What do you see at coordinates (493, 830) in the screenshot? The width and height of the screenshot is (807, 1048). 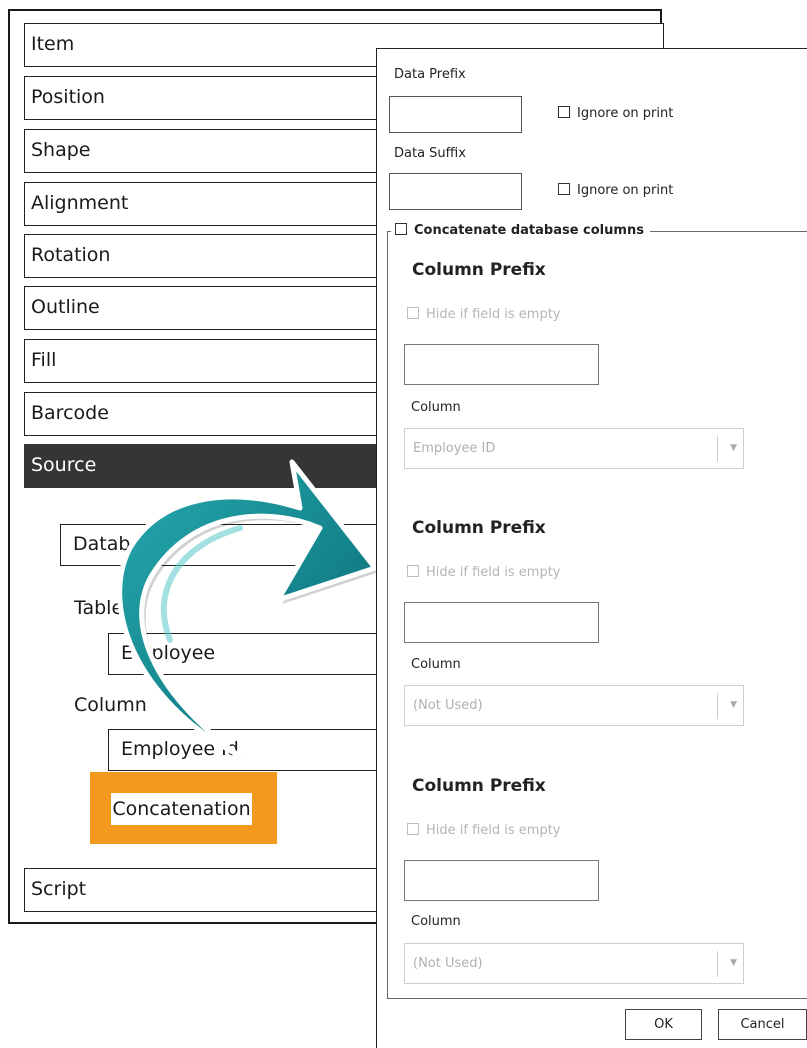 I see `hide-if-empty-label-3: Hide if field is empty` at bounding box center [493, 830].